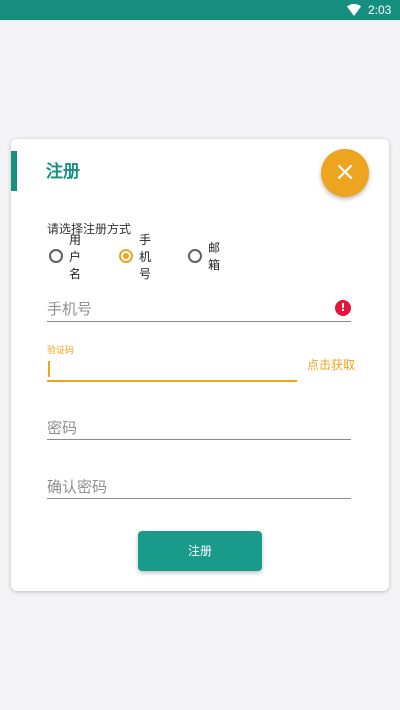  Describe the element at coordinates (75, 256) in the screenshot. I see `radio-label: 用户名` at that location.